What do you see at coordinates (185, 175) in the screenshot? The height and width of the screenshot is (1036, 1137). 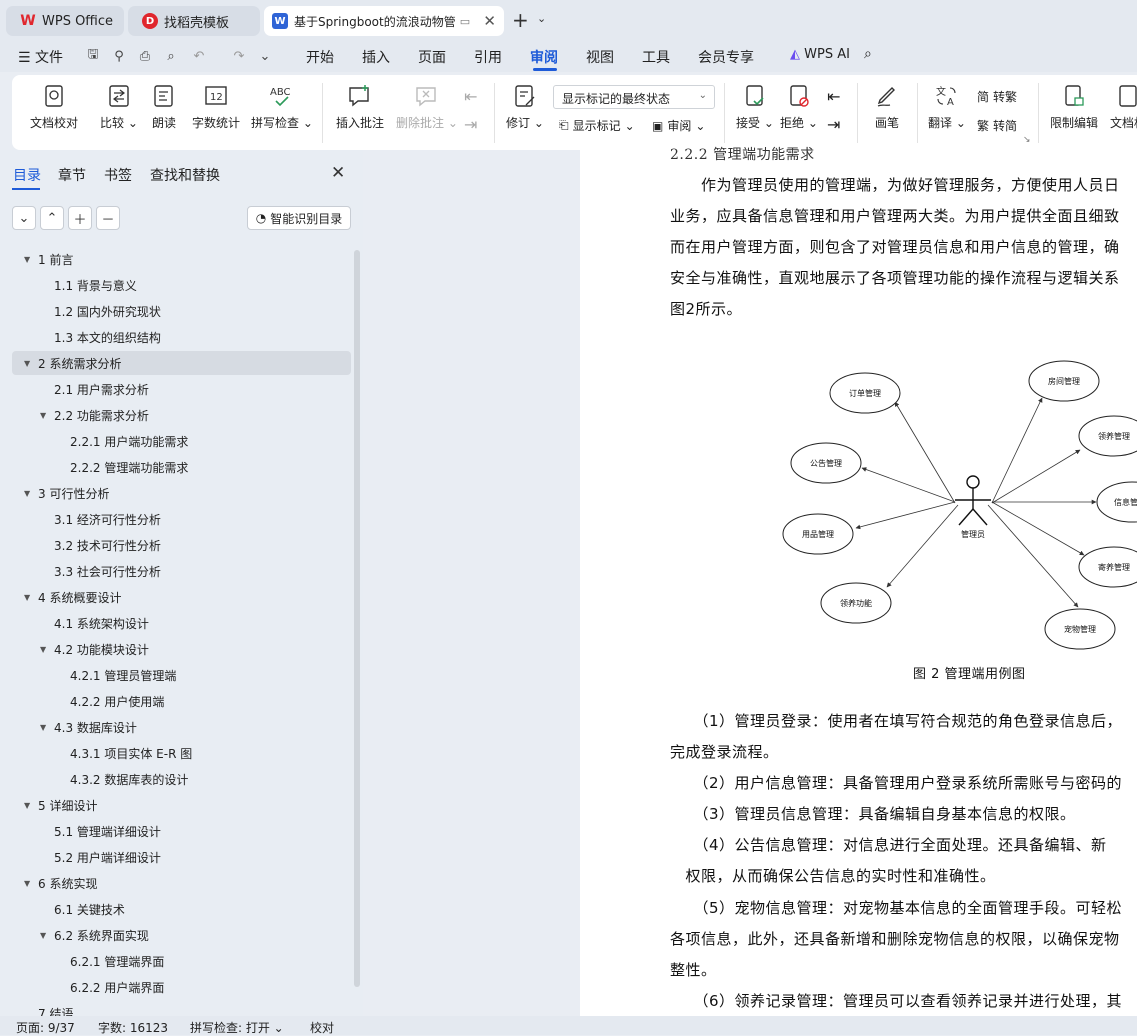 I see `tab-find-replace: 查找和替换` at bounding box center [185, 175].